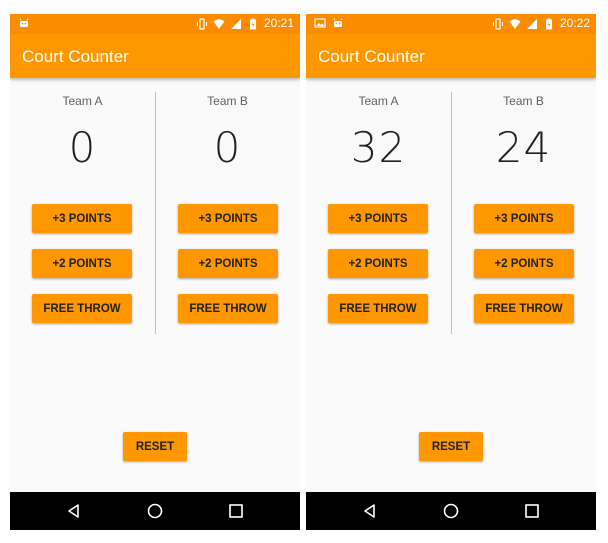 This screenshot has height=543, width=608. I want to click on status-bar: 20:22, so click(451, 24).